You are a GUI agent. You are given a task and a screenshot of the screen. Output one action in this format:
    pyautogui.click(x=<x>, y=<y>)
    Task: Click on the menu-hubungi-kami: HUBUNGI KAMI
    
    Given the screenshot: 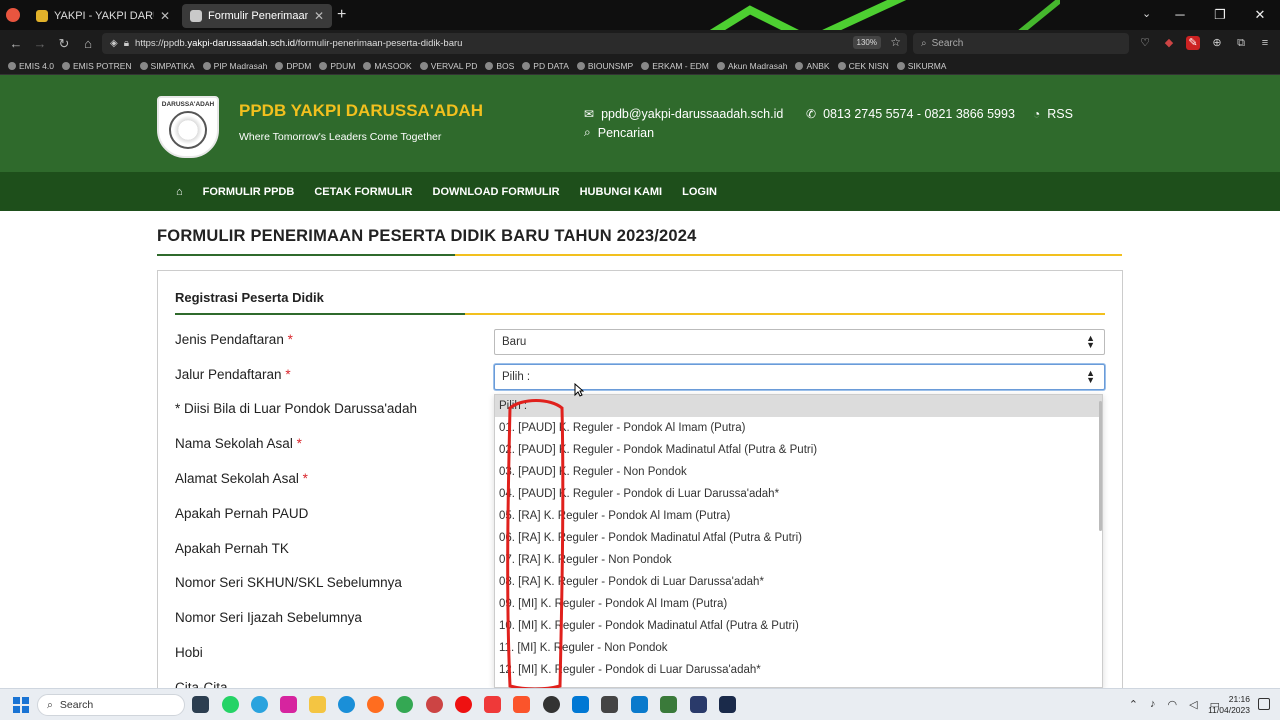 What is the action you would take?
    pyautogui.click(x=621, y=192)
    